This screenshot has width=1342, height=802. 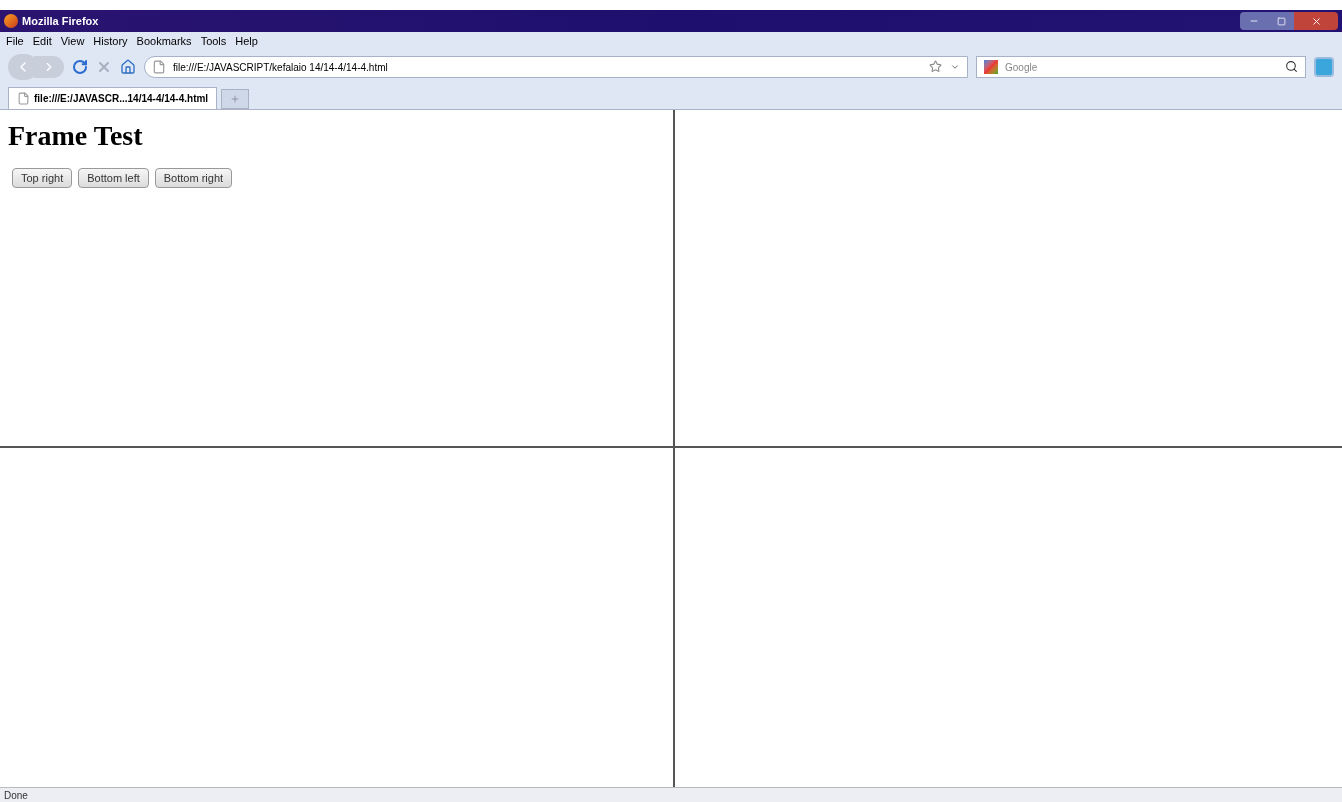 I want to click on home-icon, so click(x=128, y=67).